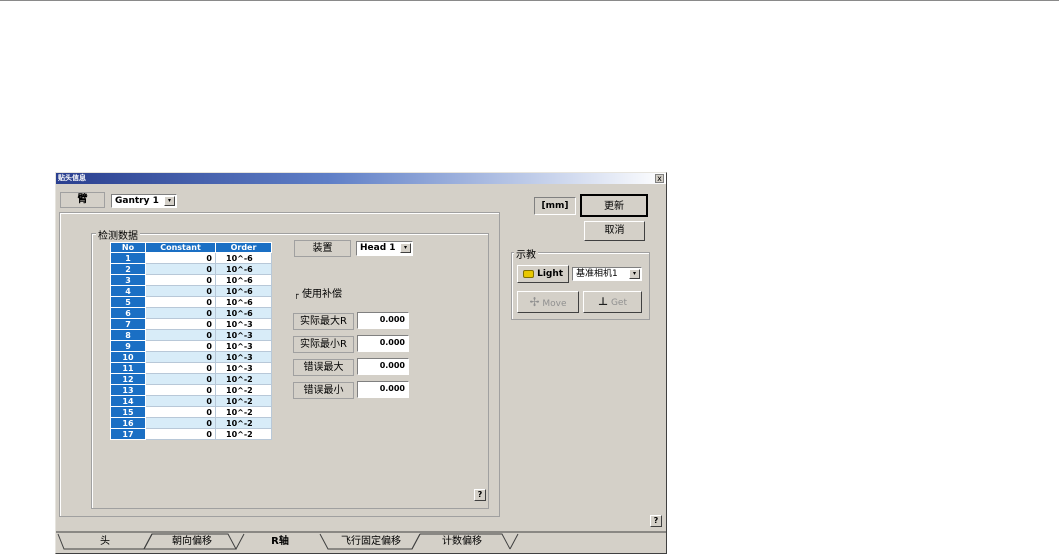 The image size is (1059, 555). Describe the element at coordinates (296, 294) in the screenshot. I see `checkbox-icon: ┌` at that location.